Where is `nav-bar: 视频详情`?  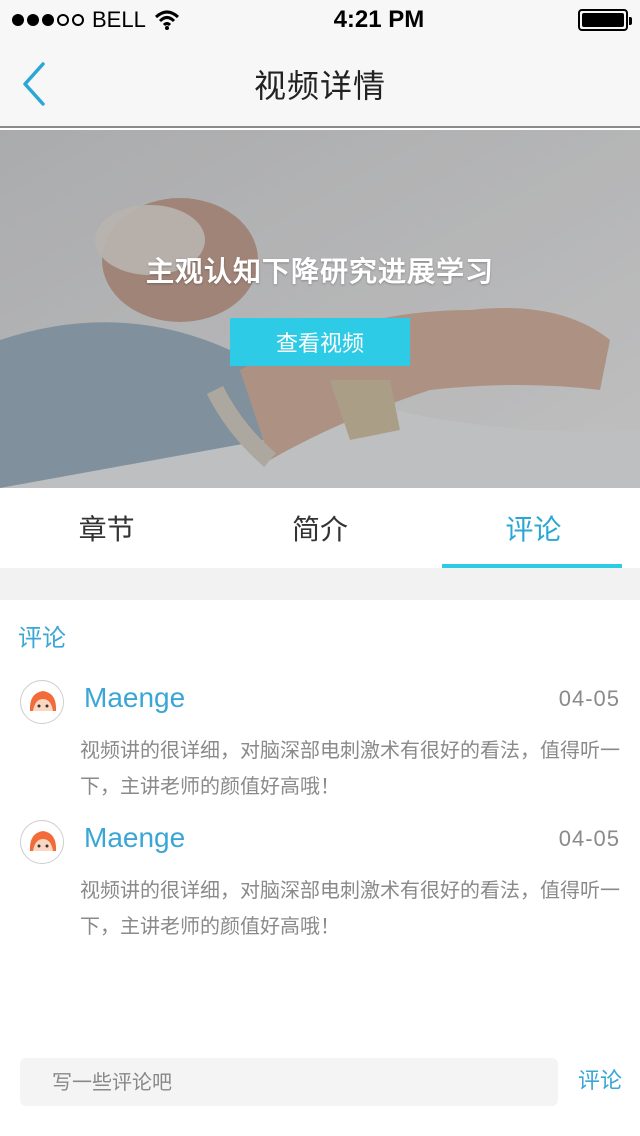 nav-bar: 视频详情 is located at coordinates (320, 84).